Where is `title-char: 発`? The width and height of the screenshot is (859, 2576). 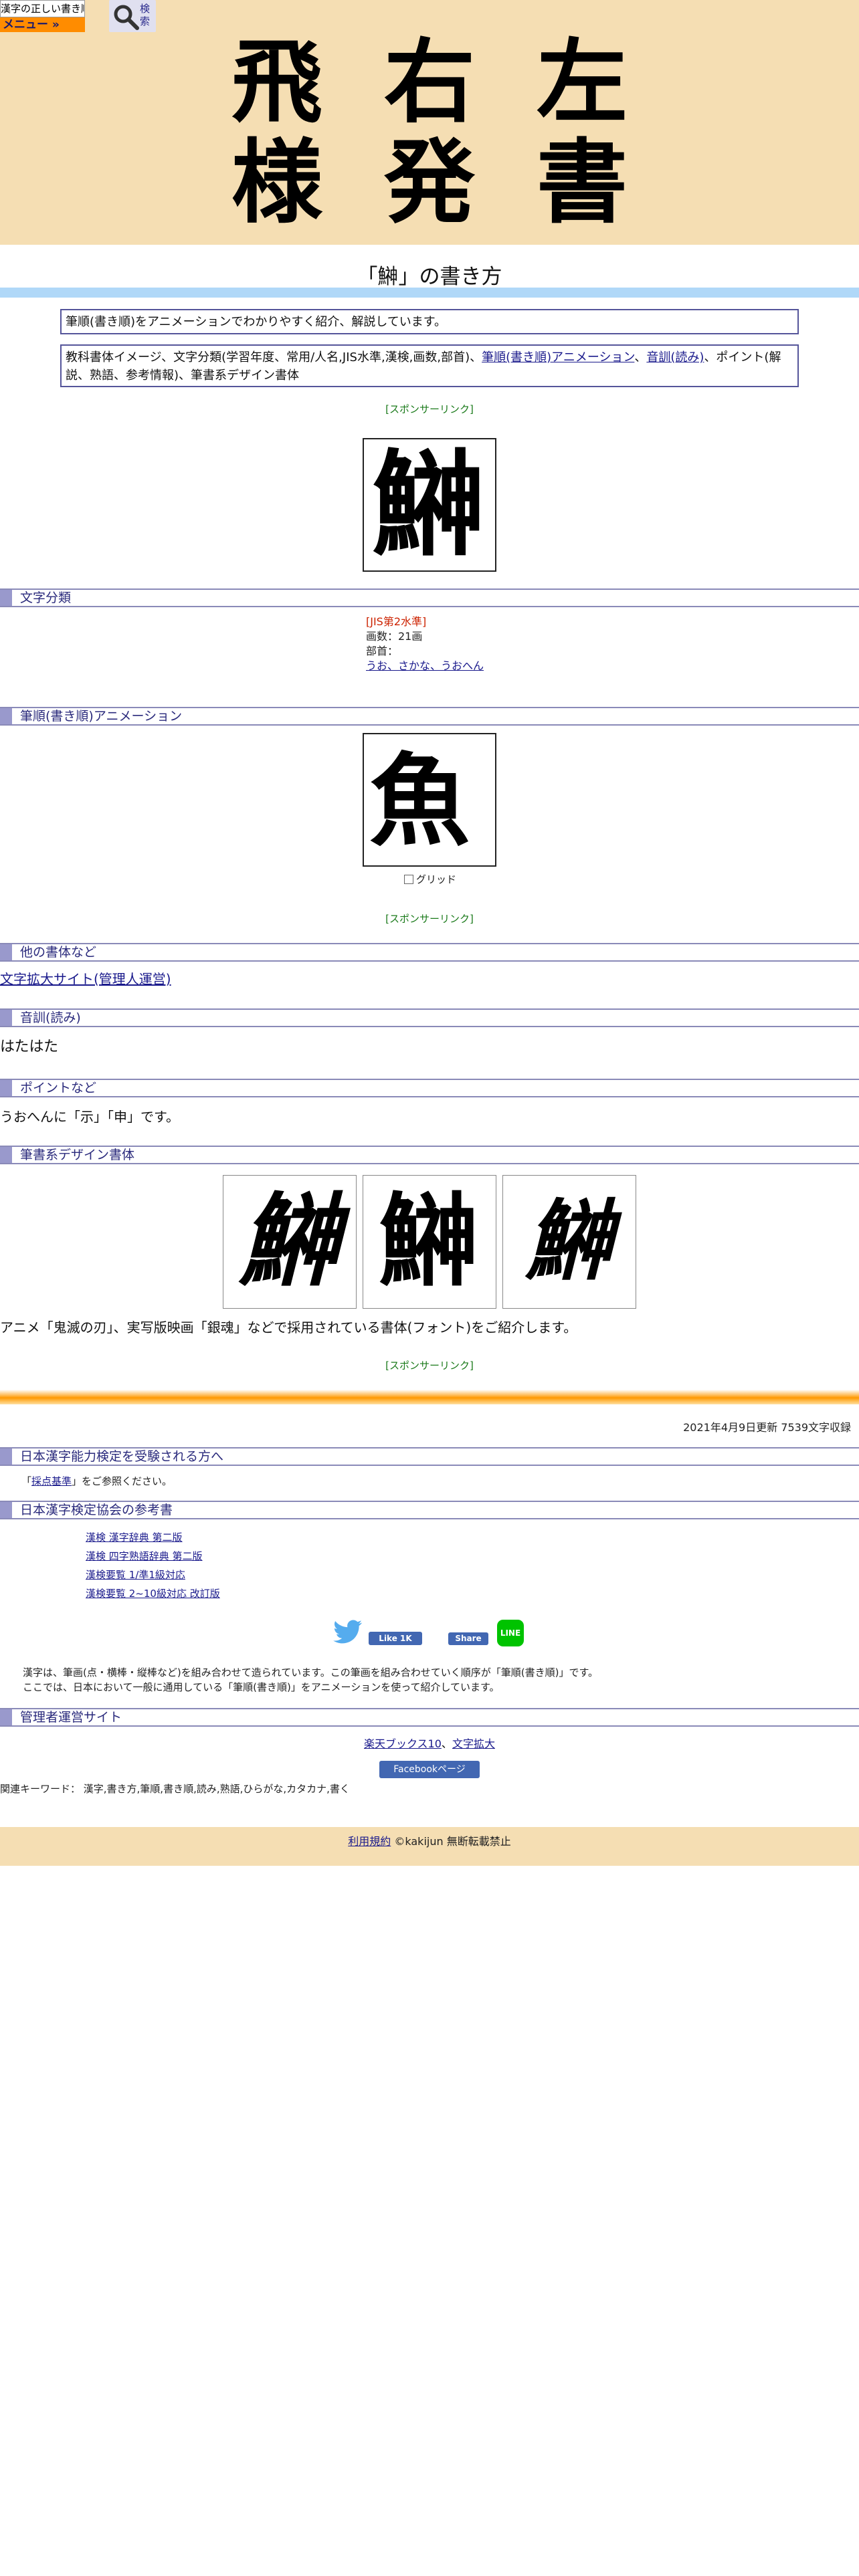 title-char: 発 is located at coordinates (429, 182).